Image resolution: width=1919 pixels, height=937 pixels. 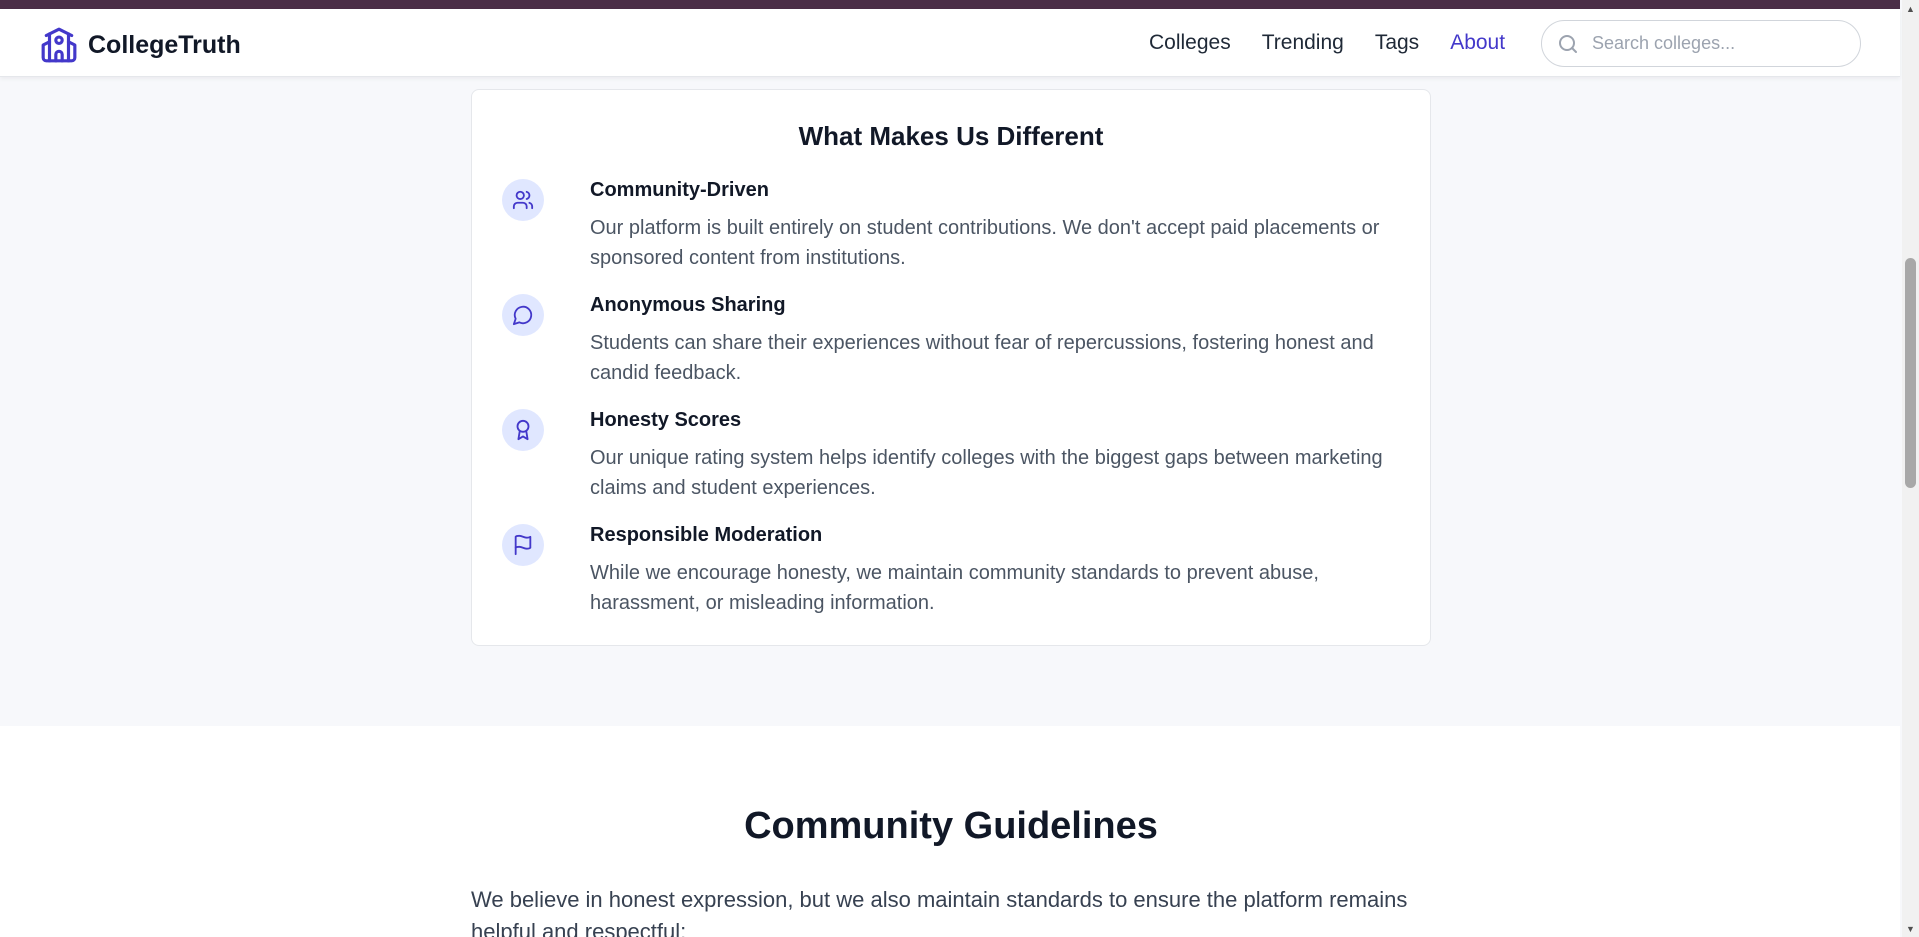 I want to click on scroll-down-arrow-icon: ▼, so click(x=1910, y=928).